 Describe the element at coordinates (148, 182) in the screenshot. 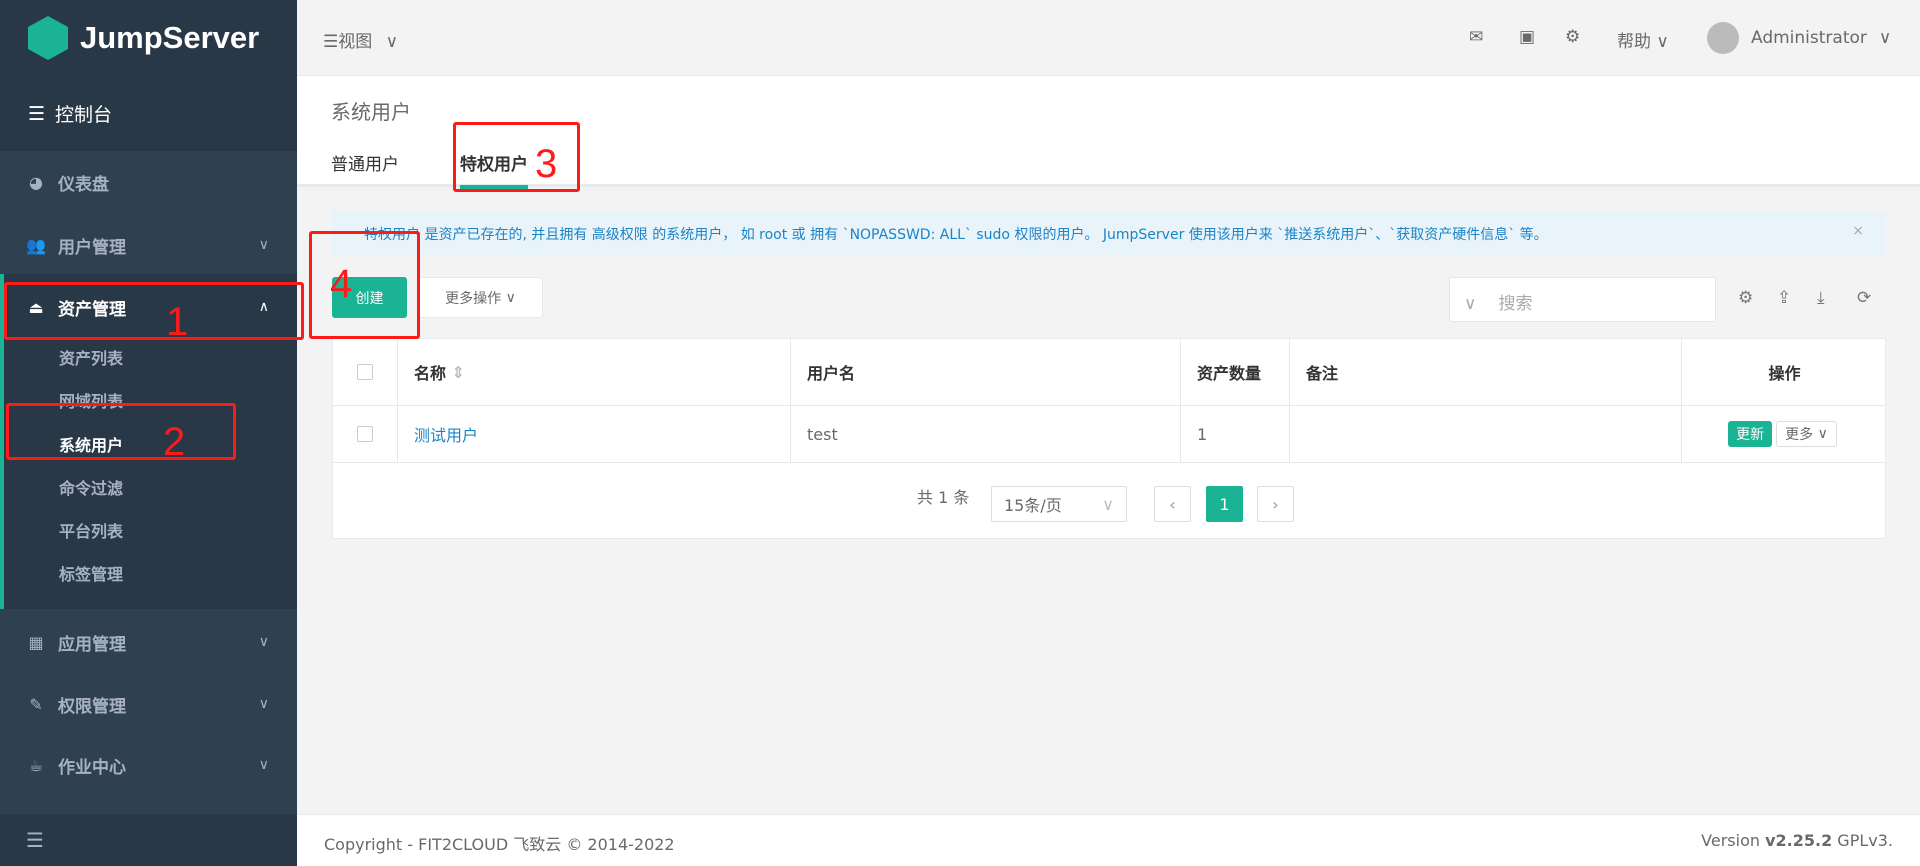

I see `sidebar-item-dashboard: ◕ 仪表盘` at that location.